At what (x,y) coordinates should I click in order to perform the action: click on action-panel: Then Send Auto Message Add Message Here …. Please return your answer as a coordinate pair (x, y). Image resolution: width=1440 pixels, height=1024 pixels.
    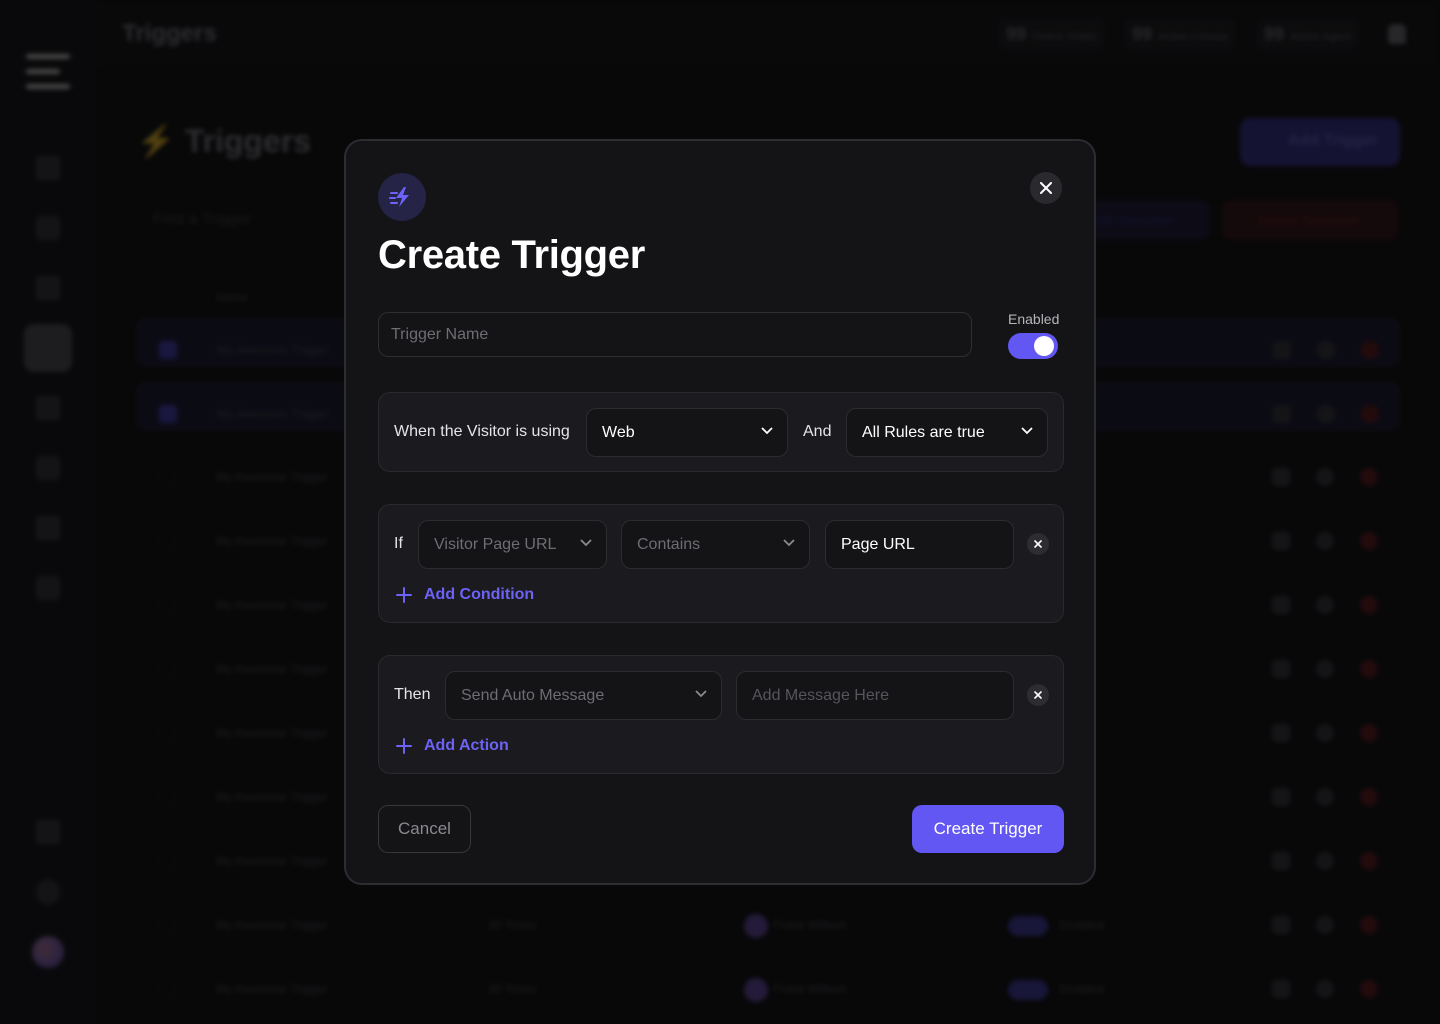
    Looking at the image, I should click on (721, 714).